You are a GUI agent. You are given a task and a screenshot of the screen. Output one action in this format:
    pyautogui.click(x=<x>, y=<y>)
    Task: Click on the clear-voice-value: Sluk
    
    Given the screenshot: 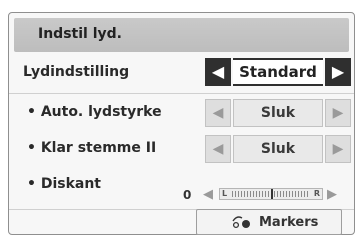 What is the action you would take?
    pyautogui.click(x=278, y=149)
    